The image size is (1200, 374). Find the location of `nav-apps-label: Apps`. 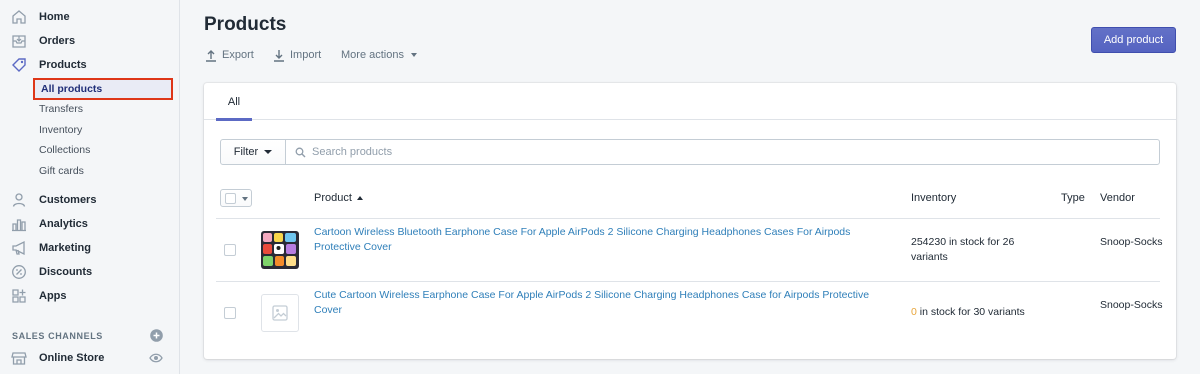

nav-apps-label: Apps is located at coordinates (53, 296).